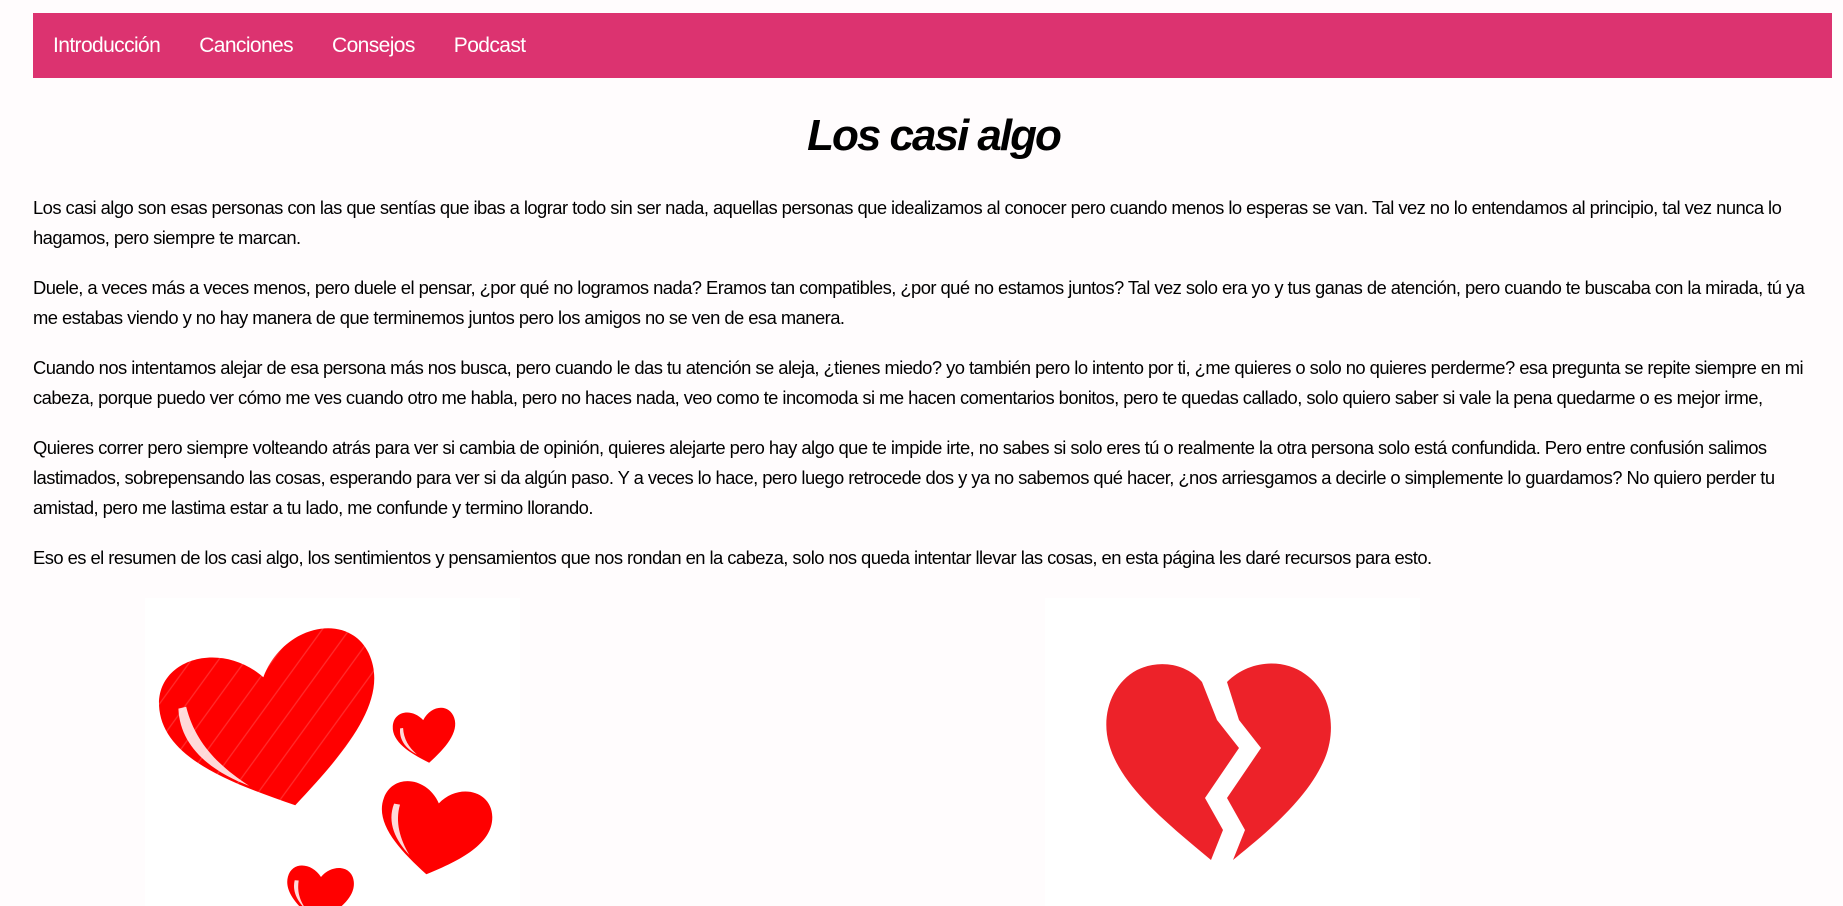 Image resolution: width=1843 pixels, height=906 pixels. I want to click on page-title: Los casi algo, so click(934, 135).